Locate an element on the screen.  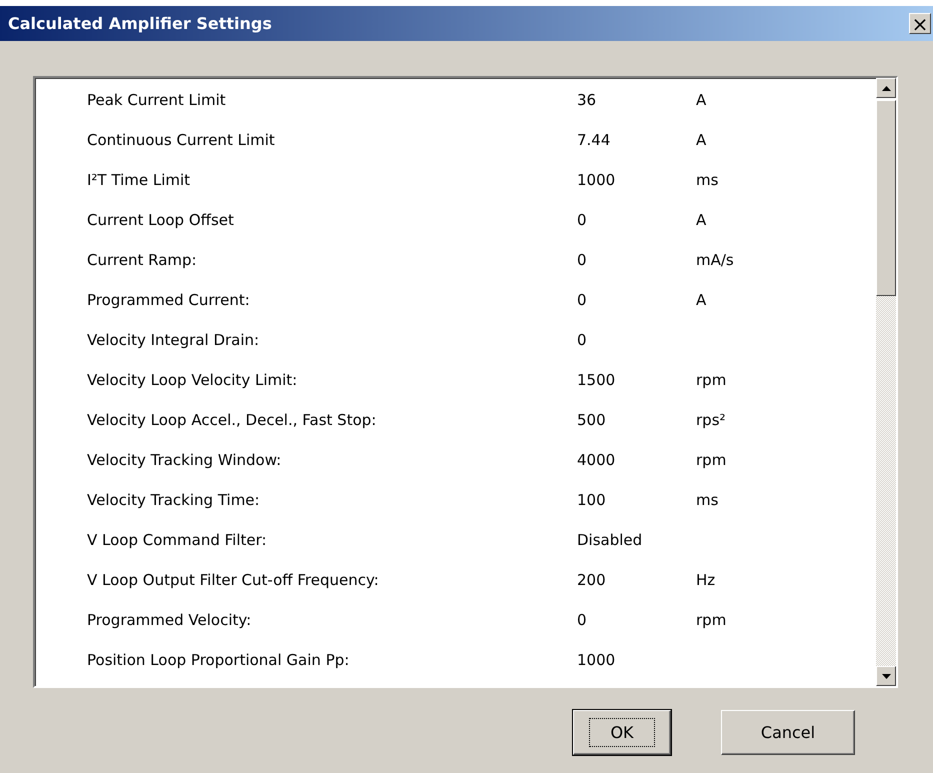
setting-label: Continuous Current Limit is located at coordinates (181, 140).